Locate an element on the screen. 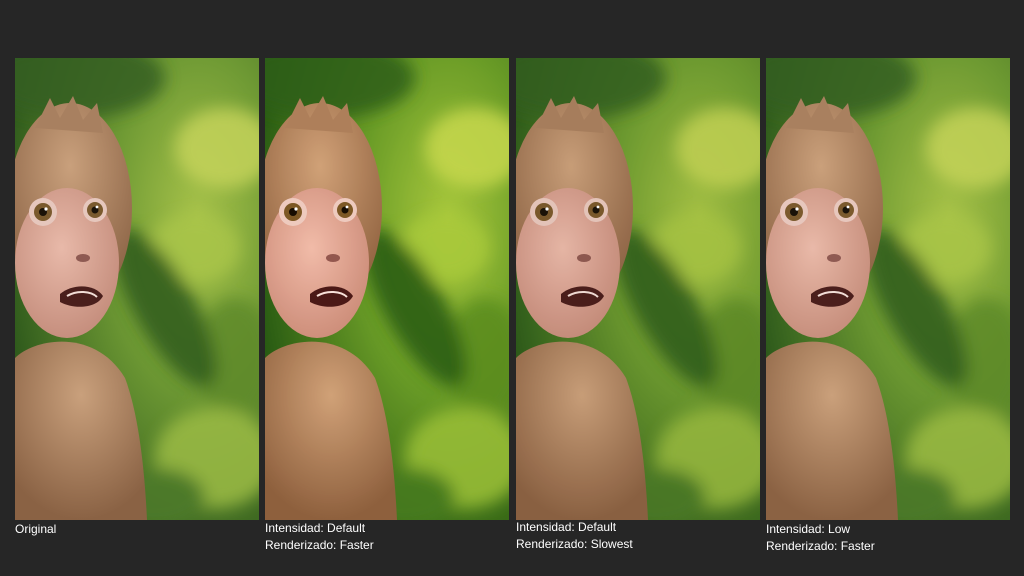  caption-line-1: Original is located at coordinates (36, 529).